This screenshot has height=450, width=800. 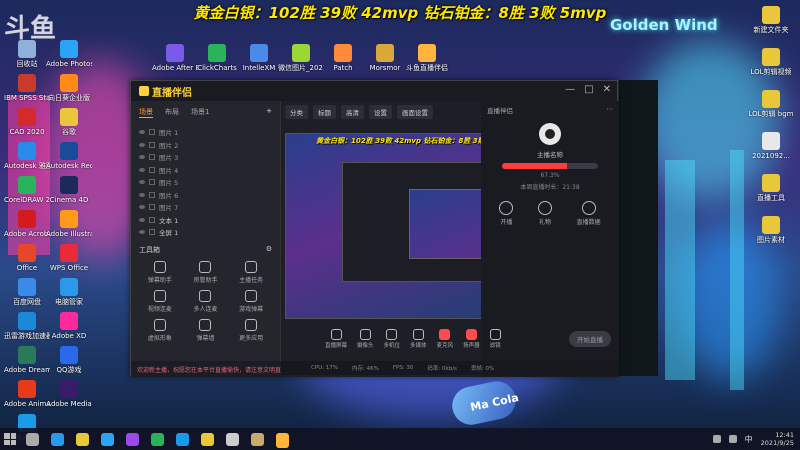 What do you see at coordinates (107, 439) in the screenshot?
I see `taskbar-app-photoshop` at bounding box center [107, 439].